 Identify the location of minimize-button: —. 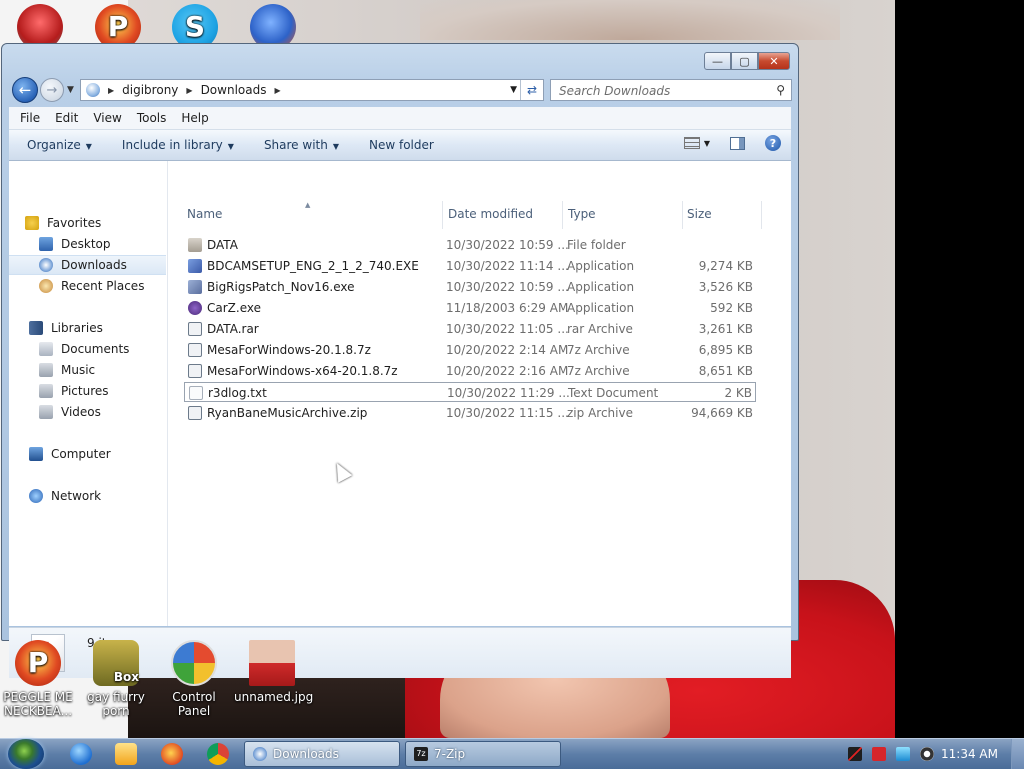
(717, 61).